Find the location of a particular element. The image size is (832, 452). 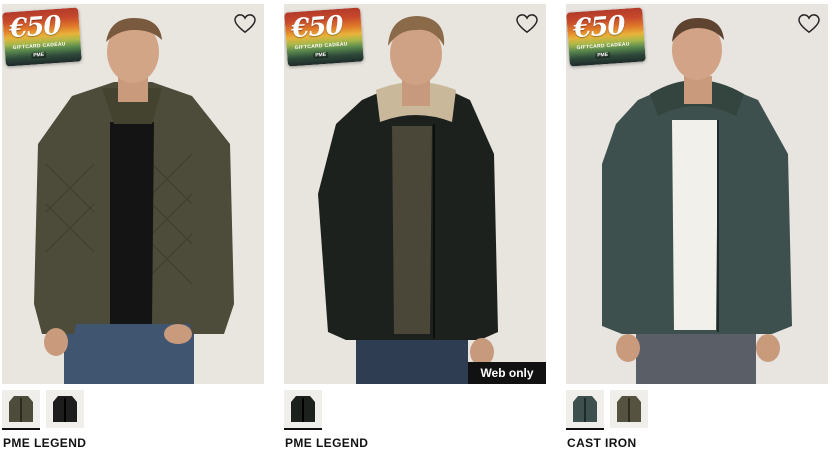

web-only-badge: Web only is located at coordinates (507, 373).